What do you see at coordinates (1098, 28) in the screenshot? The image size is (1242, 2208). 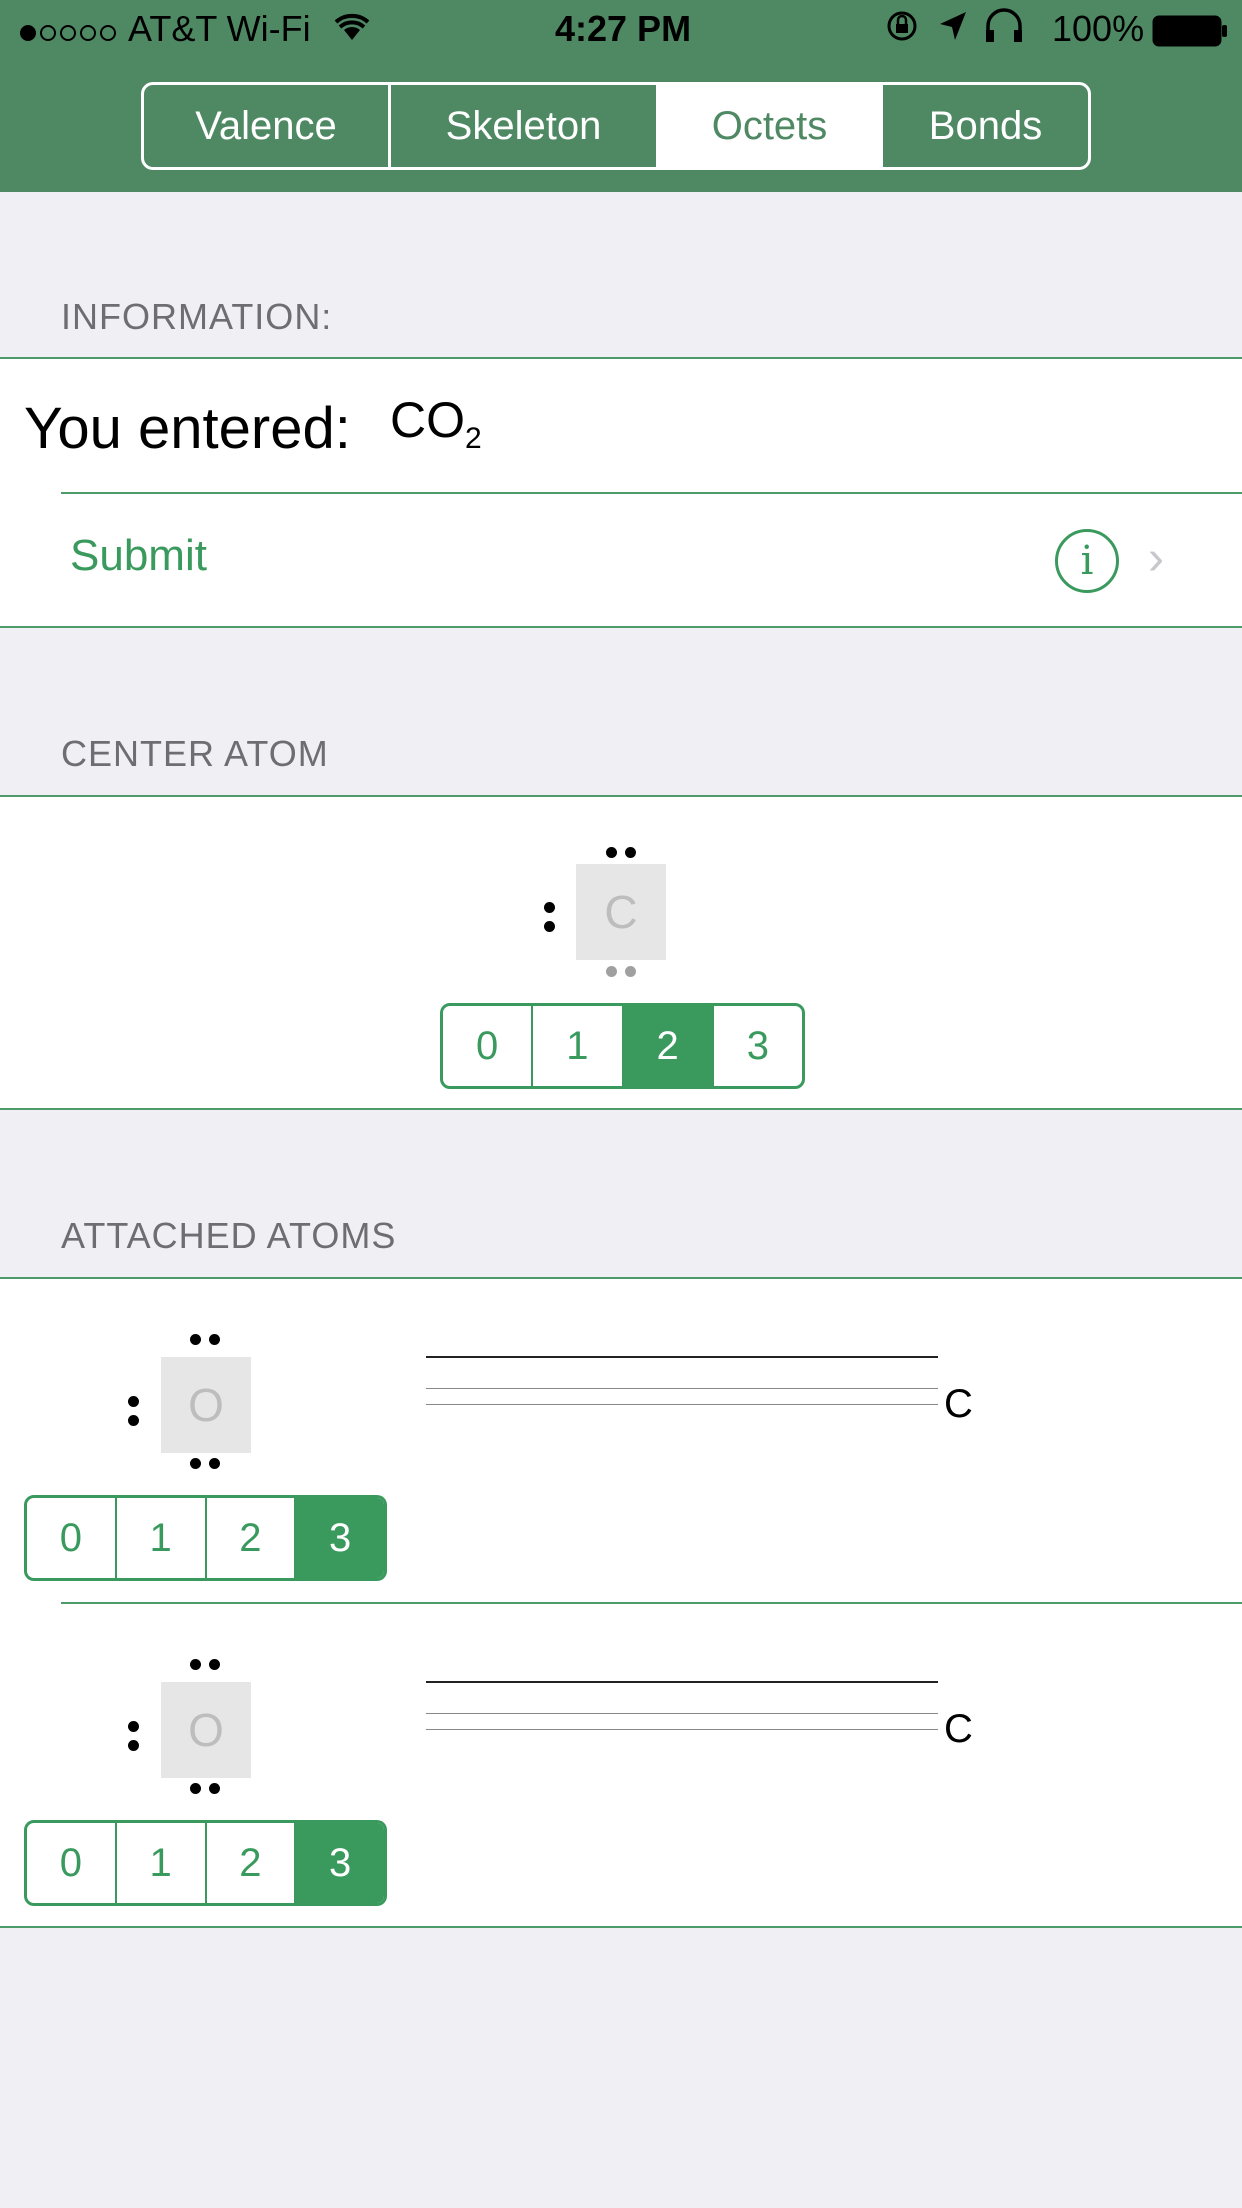 I see `battery-percent: 100%` at bounding box center [1098, 28].